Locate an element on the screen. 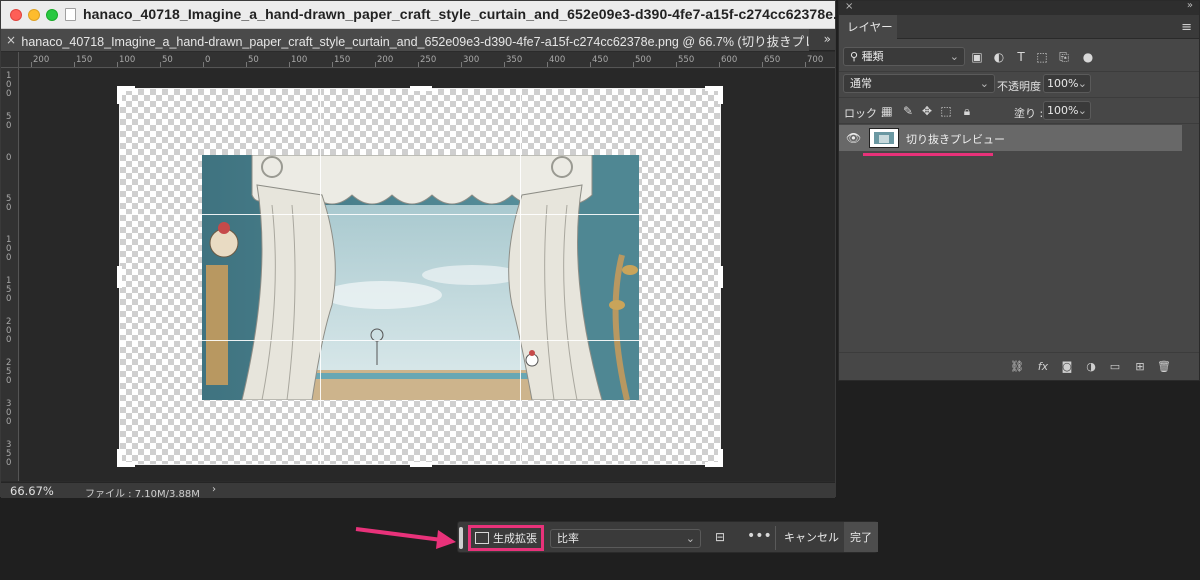 This screenshot has width=1200, height=580. lock-paint-icon: ✎ is located at coordinates (908, 111).